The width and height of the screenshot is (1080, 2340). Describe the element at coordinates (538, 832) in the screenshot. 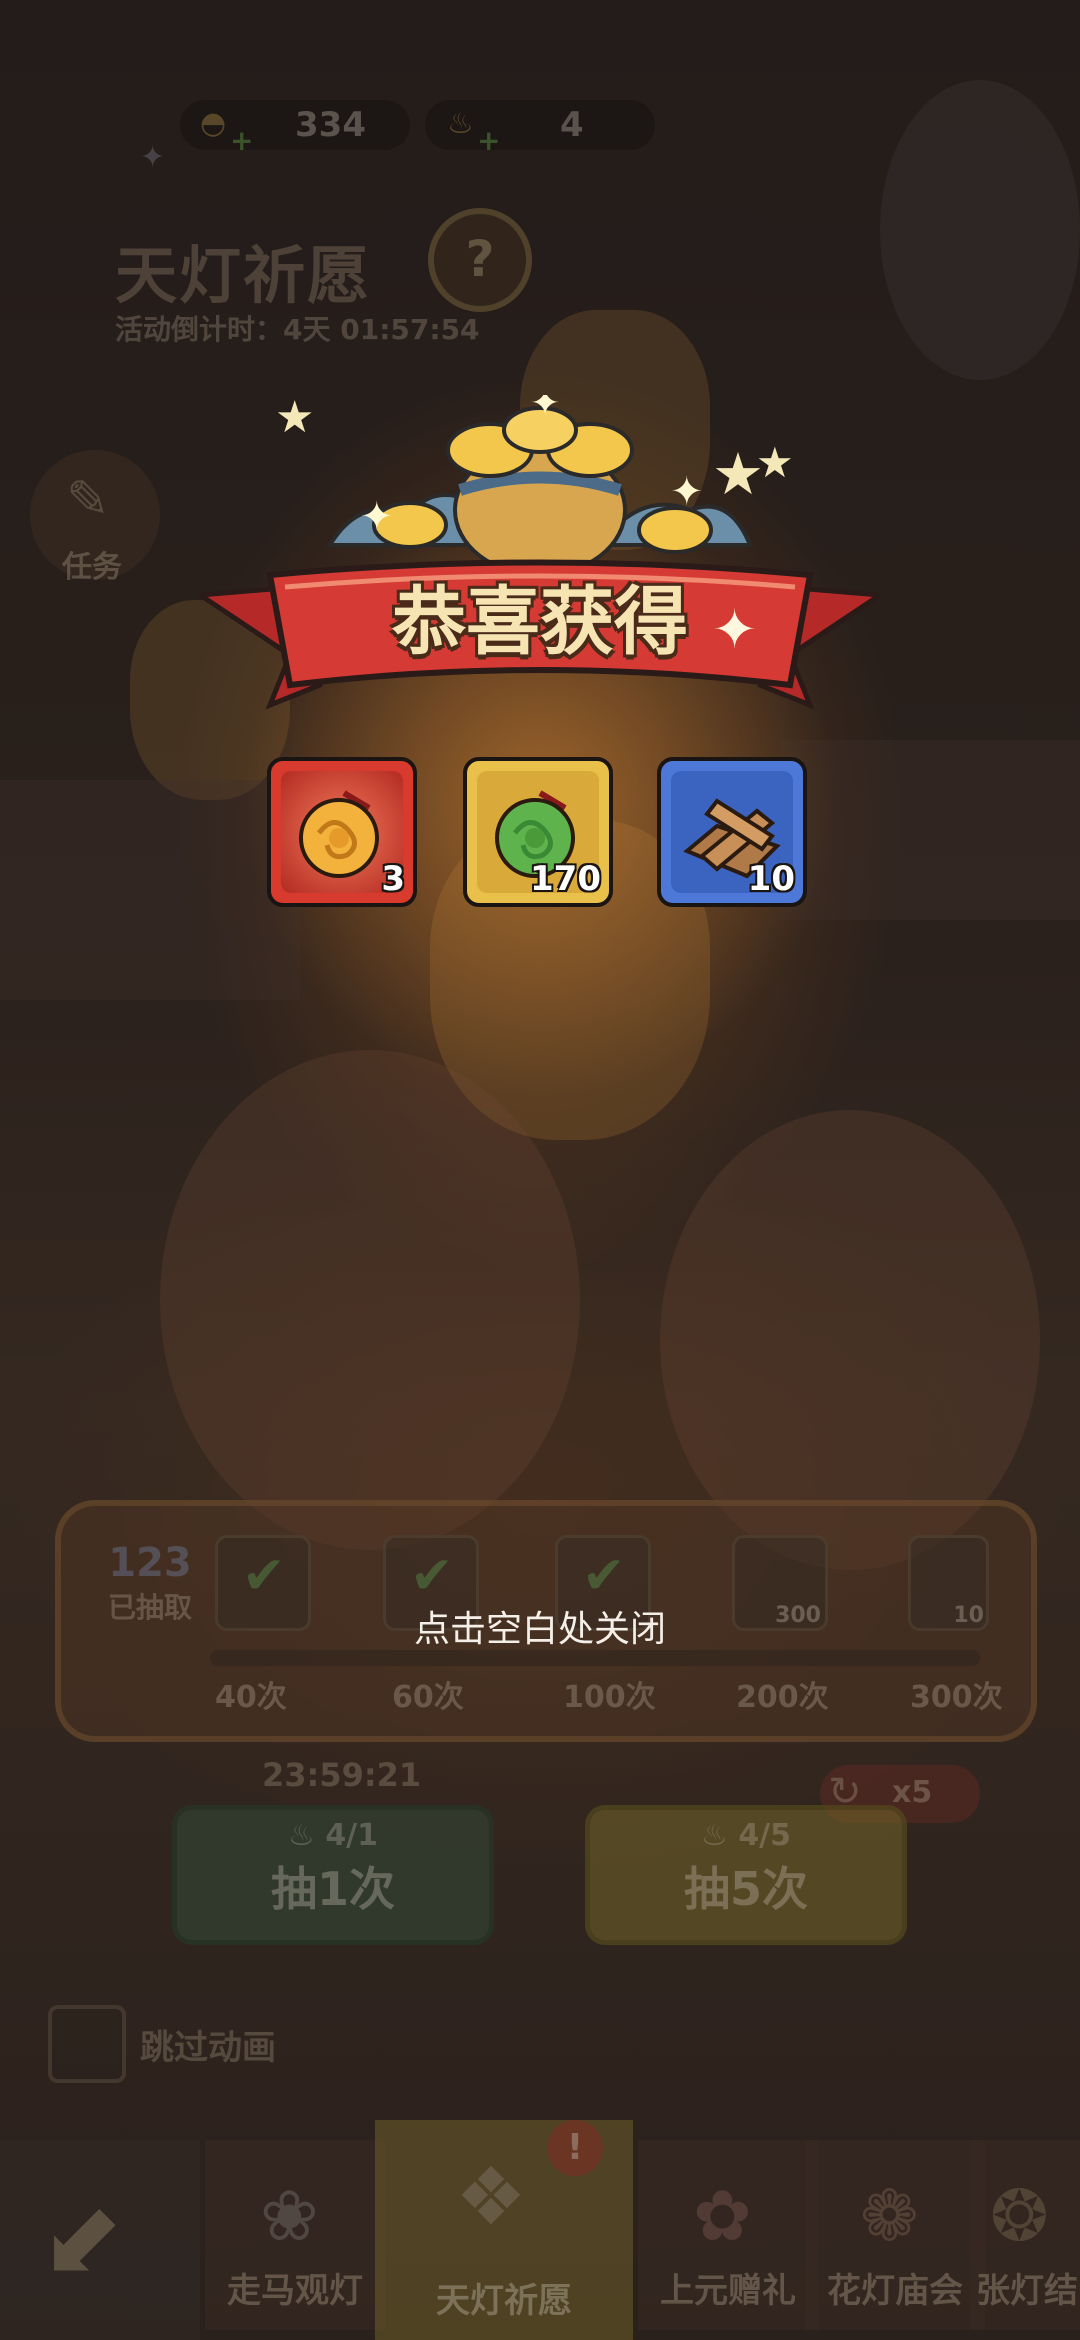

I see `reward-item-green-jade: 170` at that location.